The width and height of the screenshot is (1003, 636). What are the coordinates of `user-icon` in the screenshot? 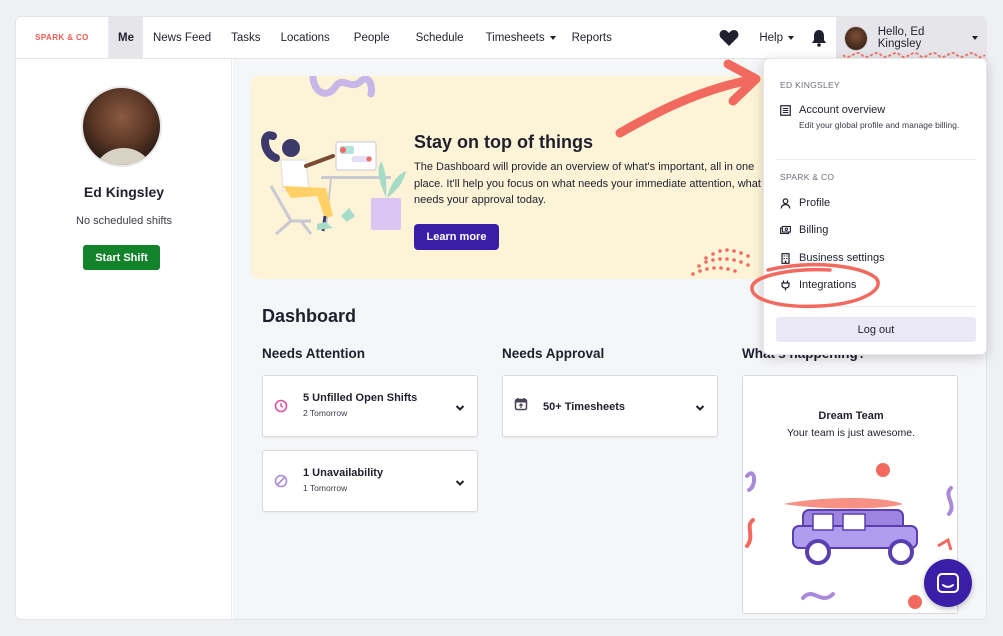 It's located at (785, 203).